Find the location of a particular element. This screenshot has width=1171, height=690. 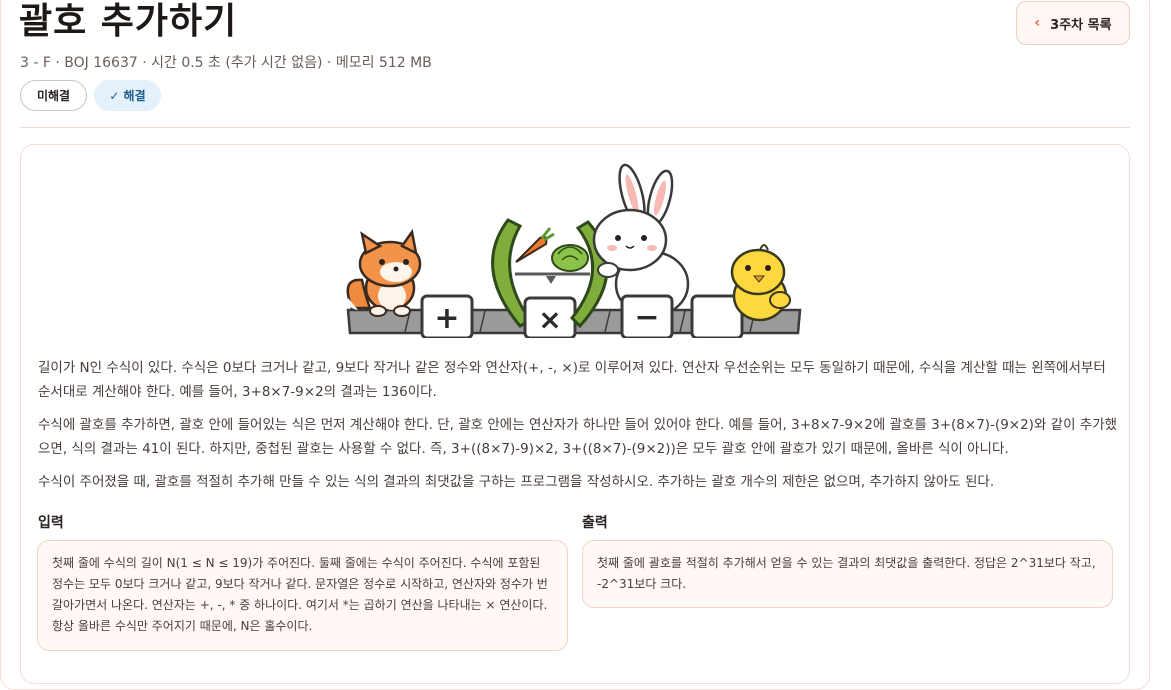

fox-icon is located at coordinates (384, 272).